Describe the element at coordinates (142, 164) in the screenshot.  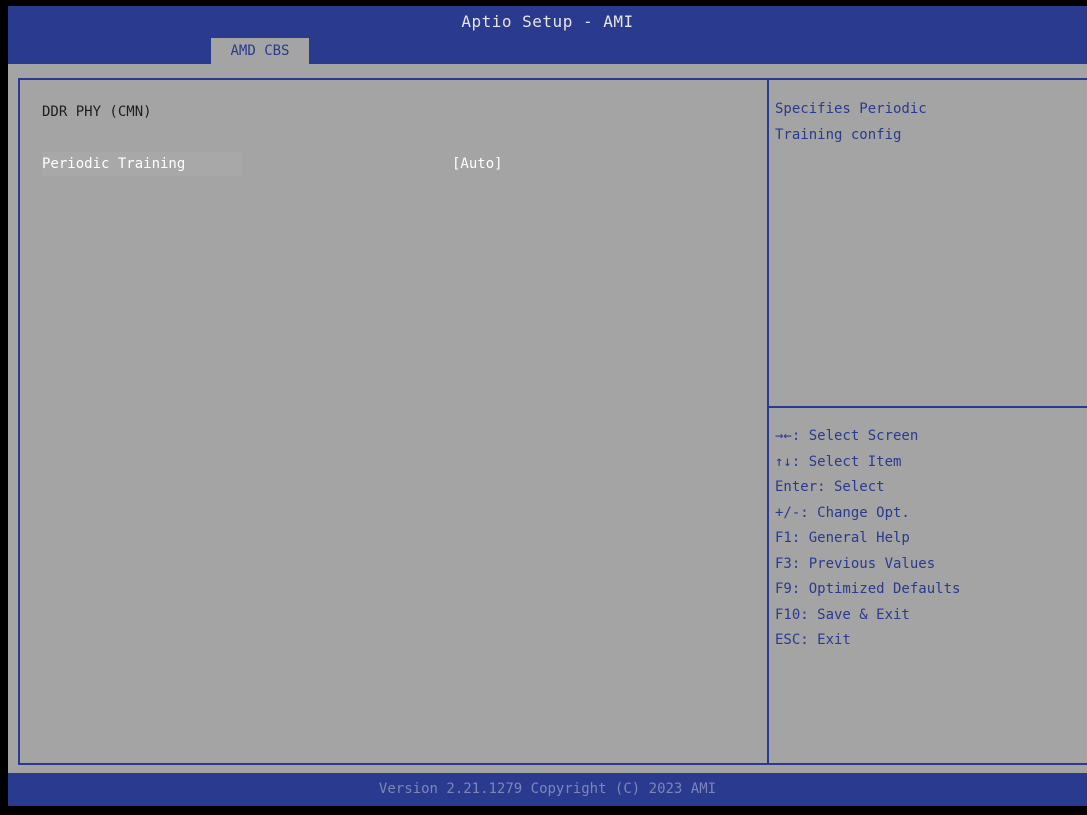
I see `setting-label: Periodic Training` at that location.